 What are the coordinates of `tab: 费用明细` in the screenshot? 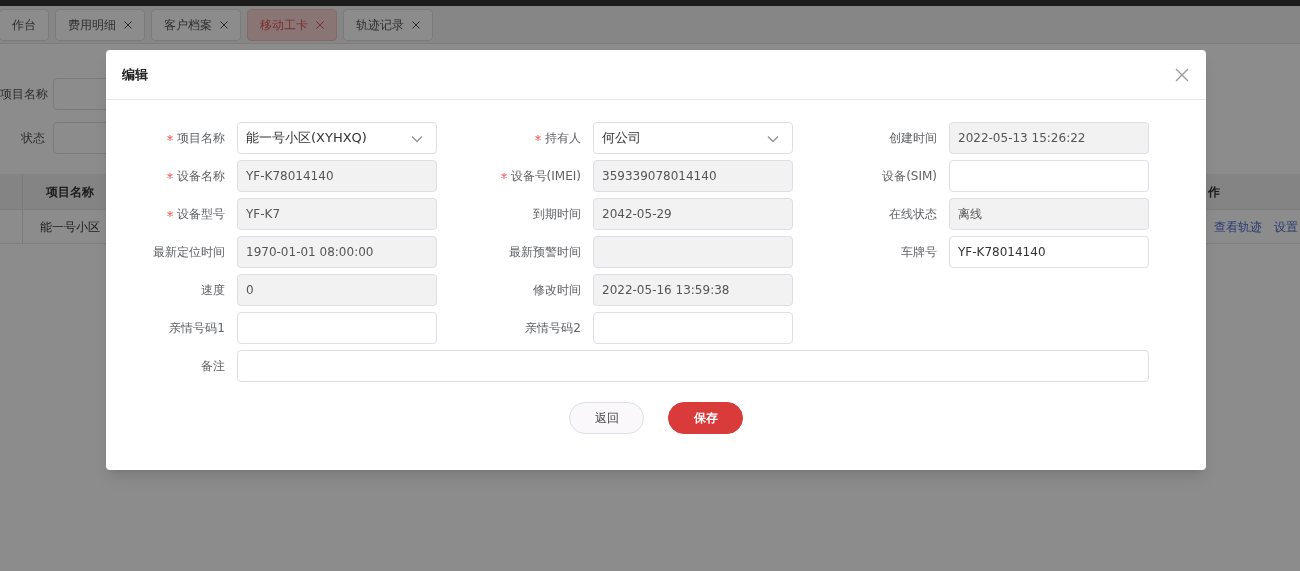 It's located at (100, 24).